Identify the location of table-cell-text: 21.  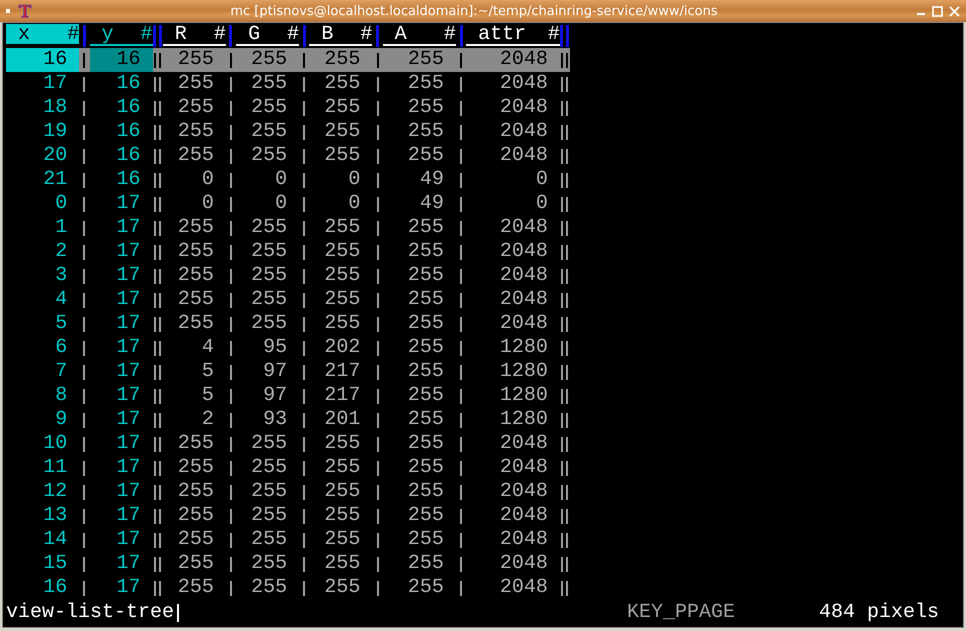
(55, 180).